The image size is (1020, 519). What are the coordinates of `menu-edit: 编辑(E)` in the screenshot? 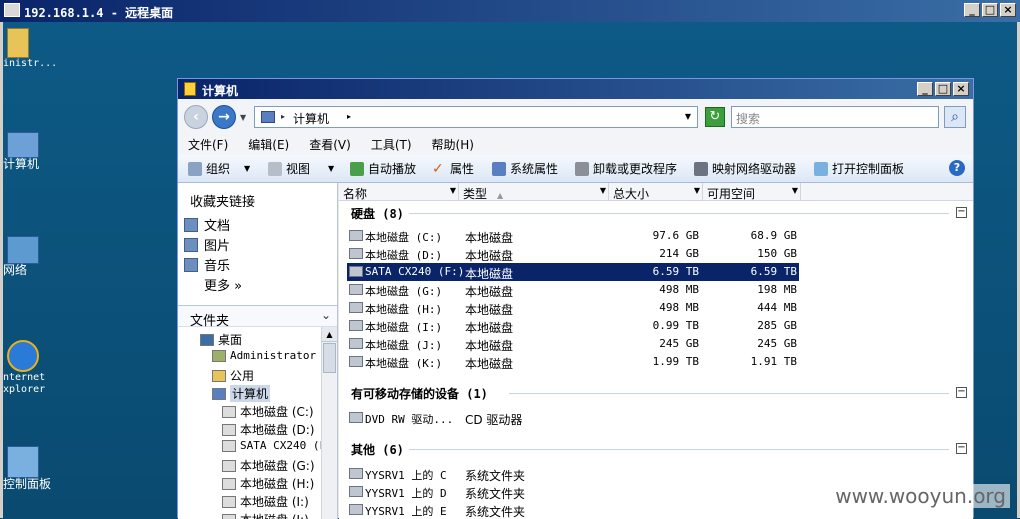 It's located at (268, 144).